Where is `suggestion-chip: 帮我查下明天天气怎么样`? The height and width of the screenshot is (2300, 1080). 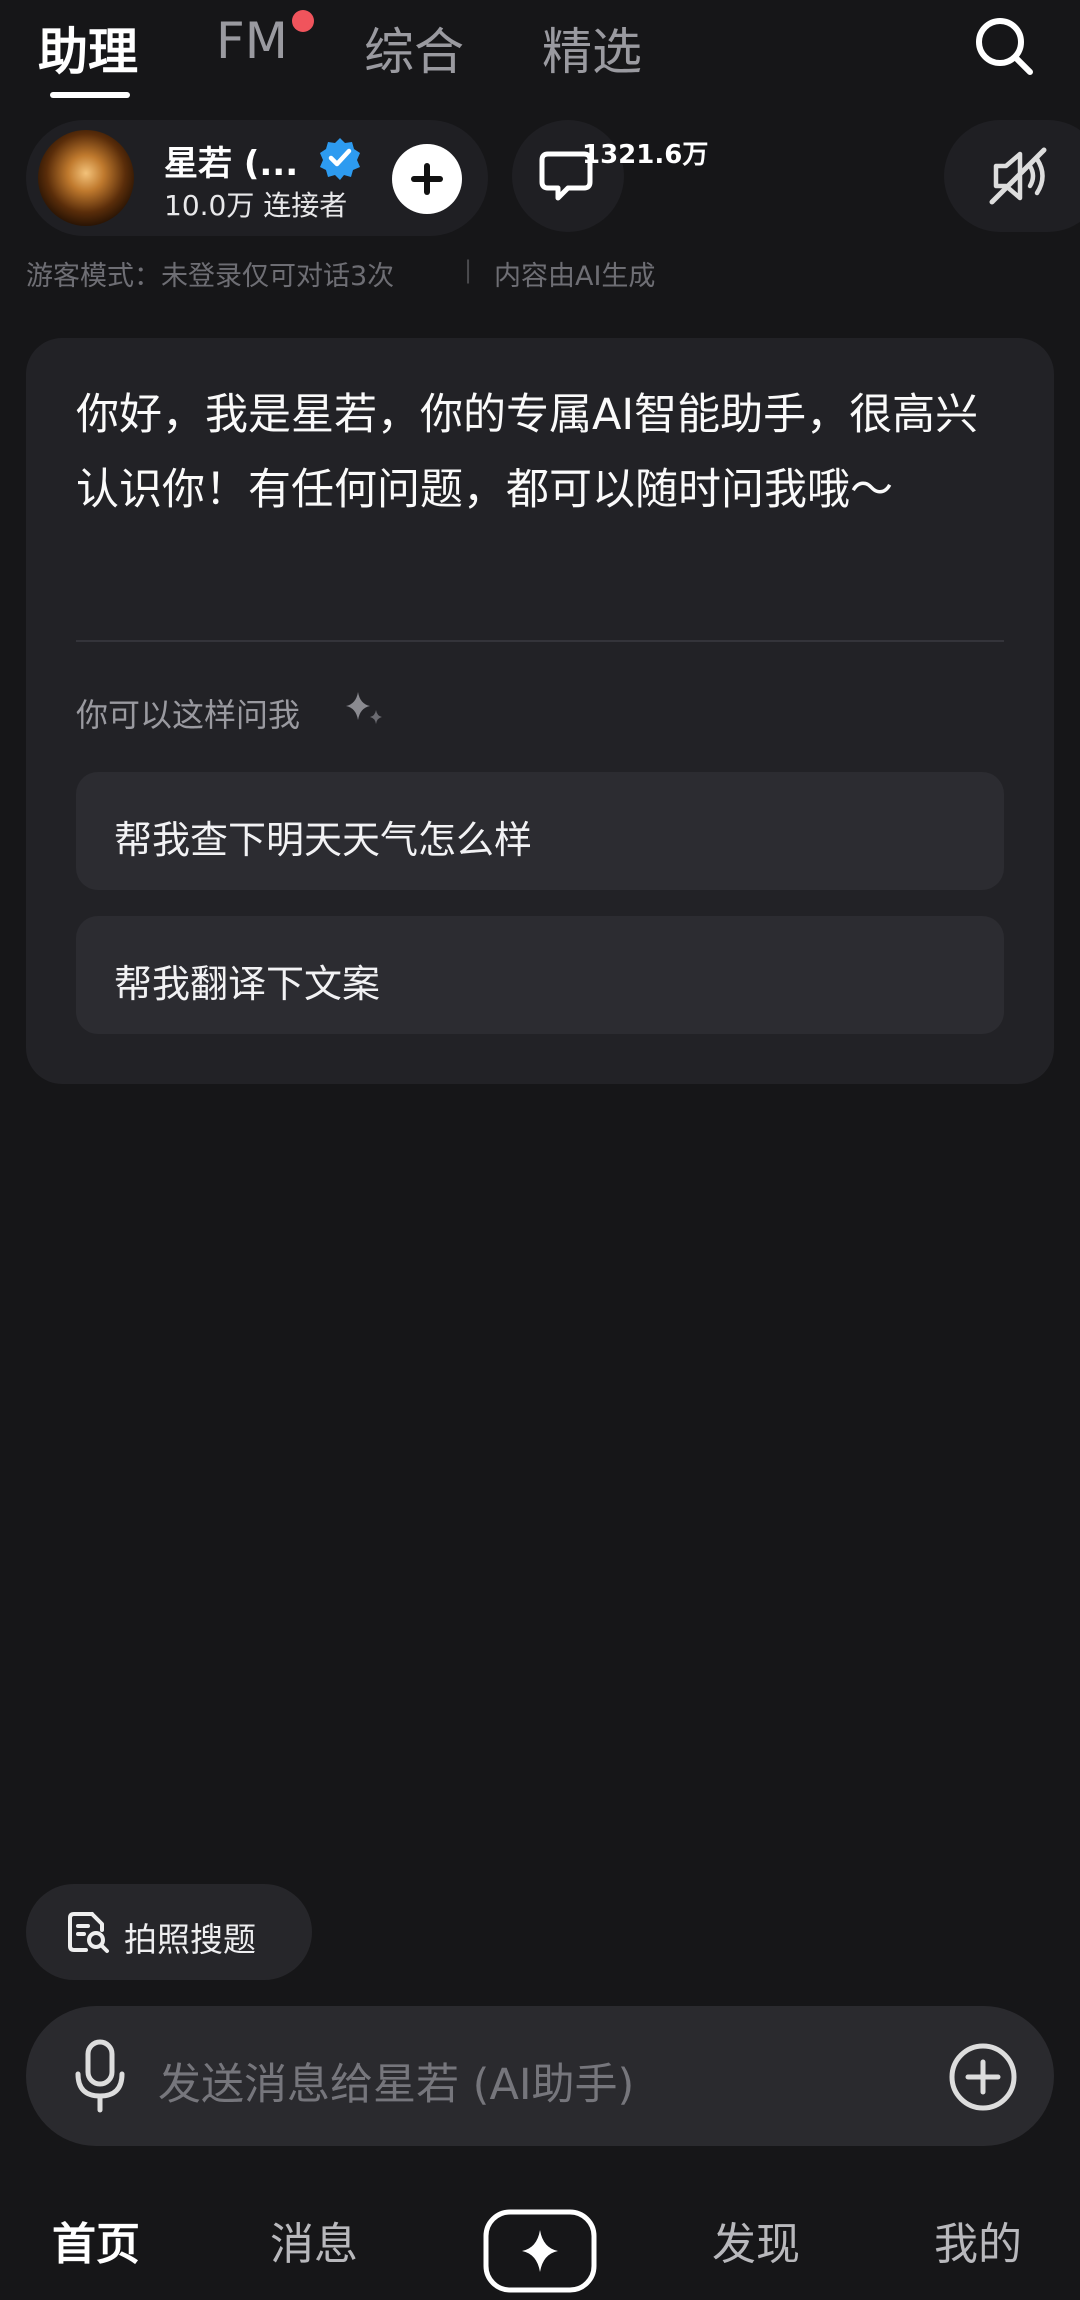 suggestion-chip: 帮我查下明天天气怎么样 is located at coordinates (540, 831).